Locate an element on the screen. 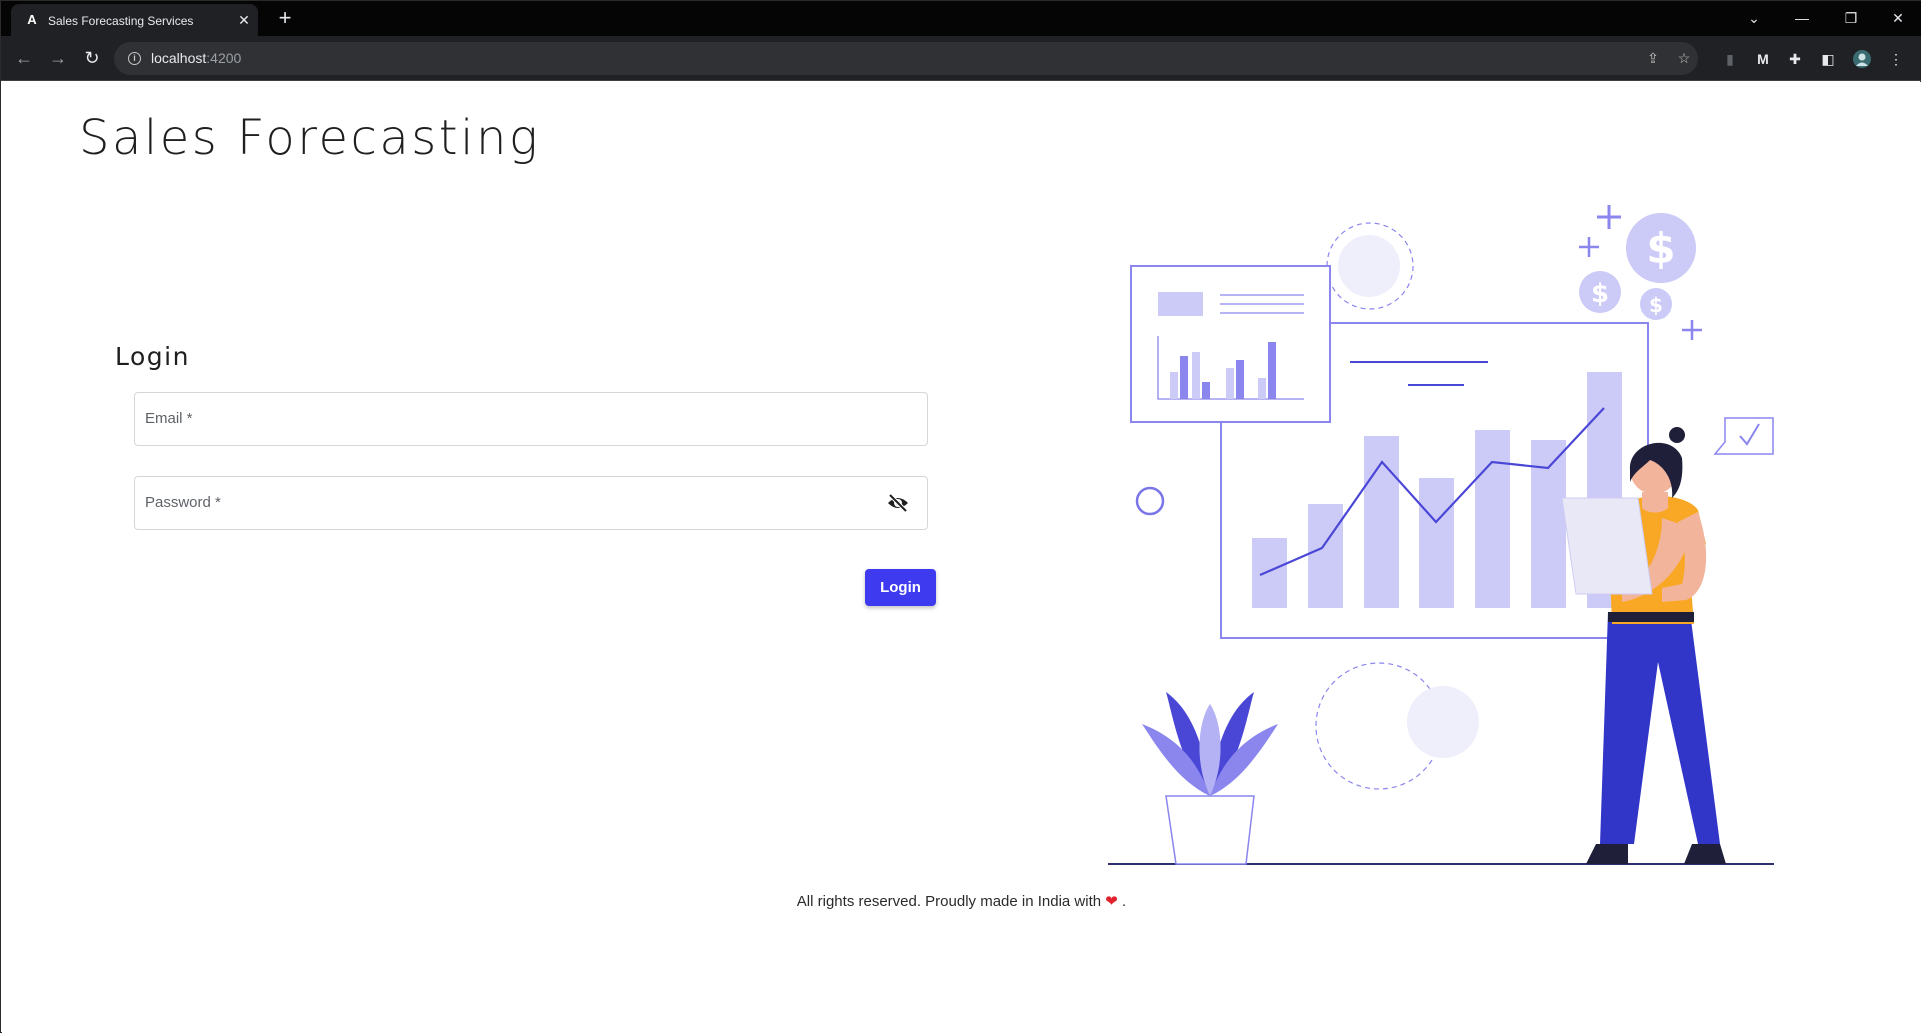 The height and width of the screenshot is (1033, 1921). share-icon: ⇪ is located at coordinates (1653, 58).